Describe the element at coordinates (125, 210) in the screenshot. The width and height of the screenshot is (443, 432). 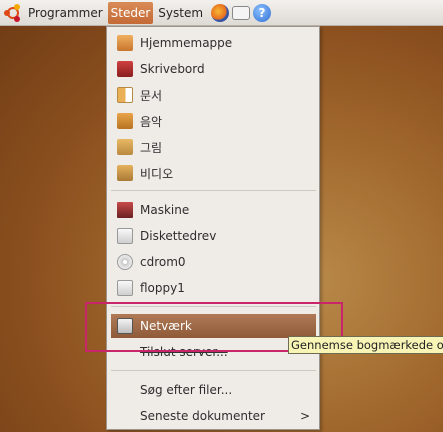
I see `computer-icon` at that location.